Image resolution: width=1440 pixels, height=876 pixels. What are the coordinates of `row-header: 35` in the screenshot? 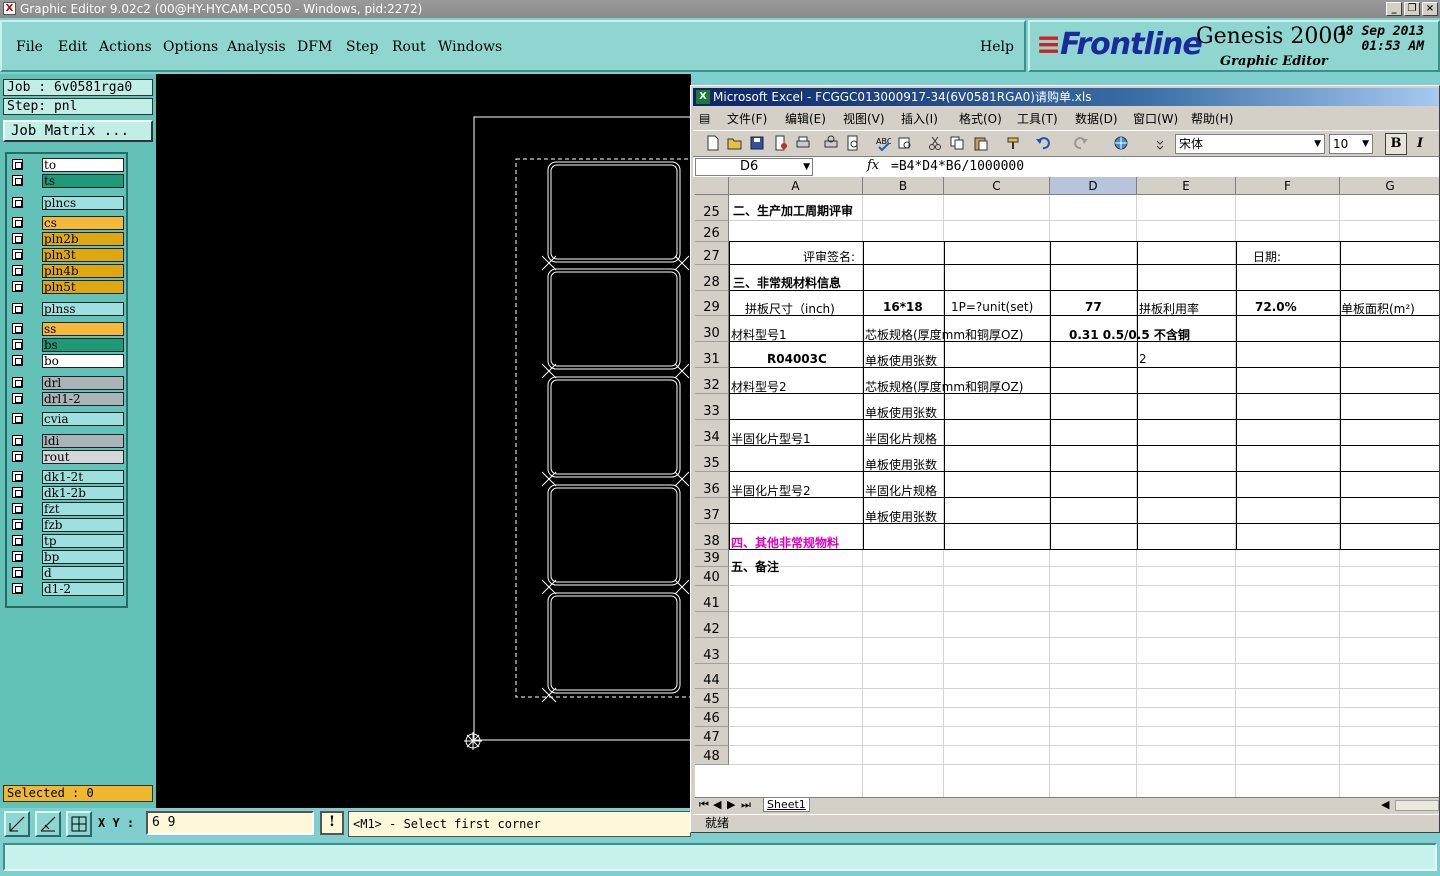 It's located at (712, 459).